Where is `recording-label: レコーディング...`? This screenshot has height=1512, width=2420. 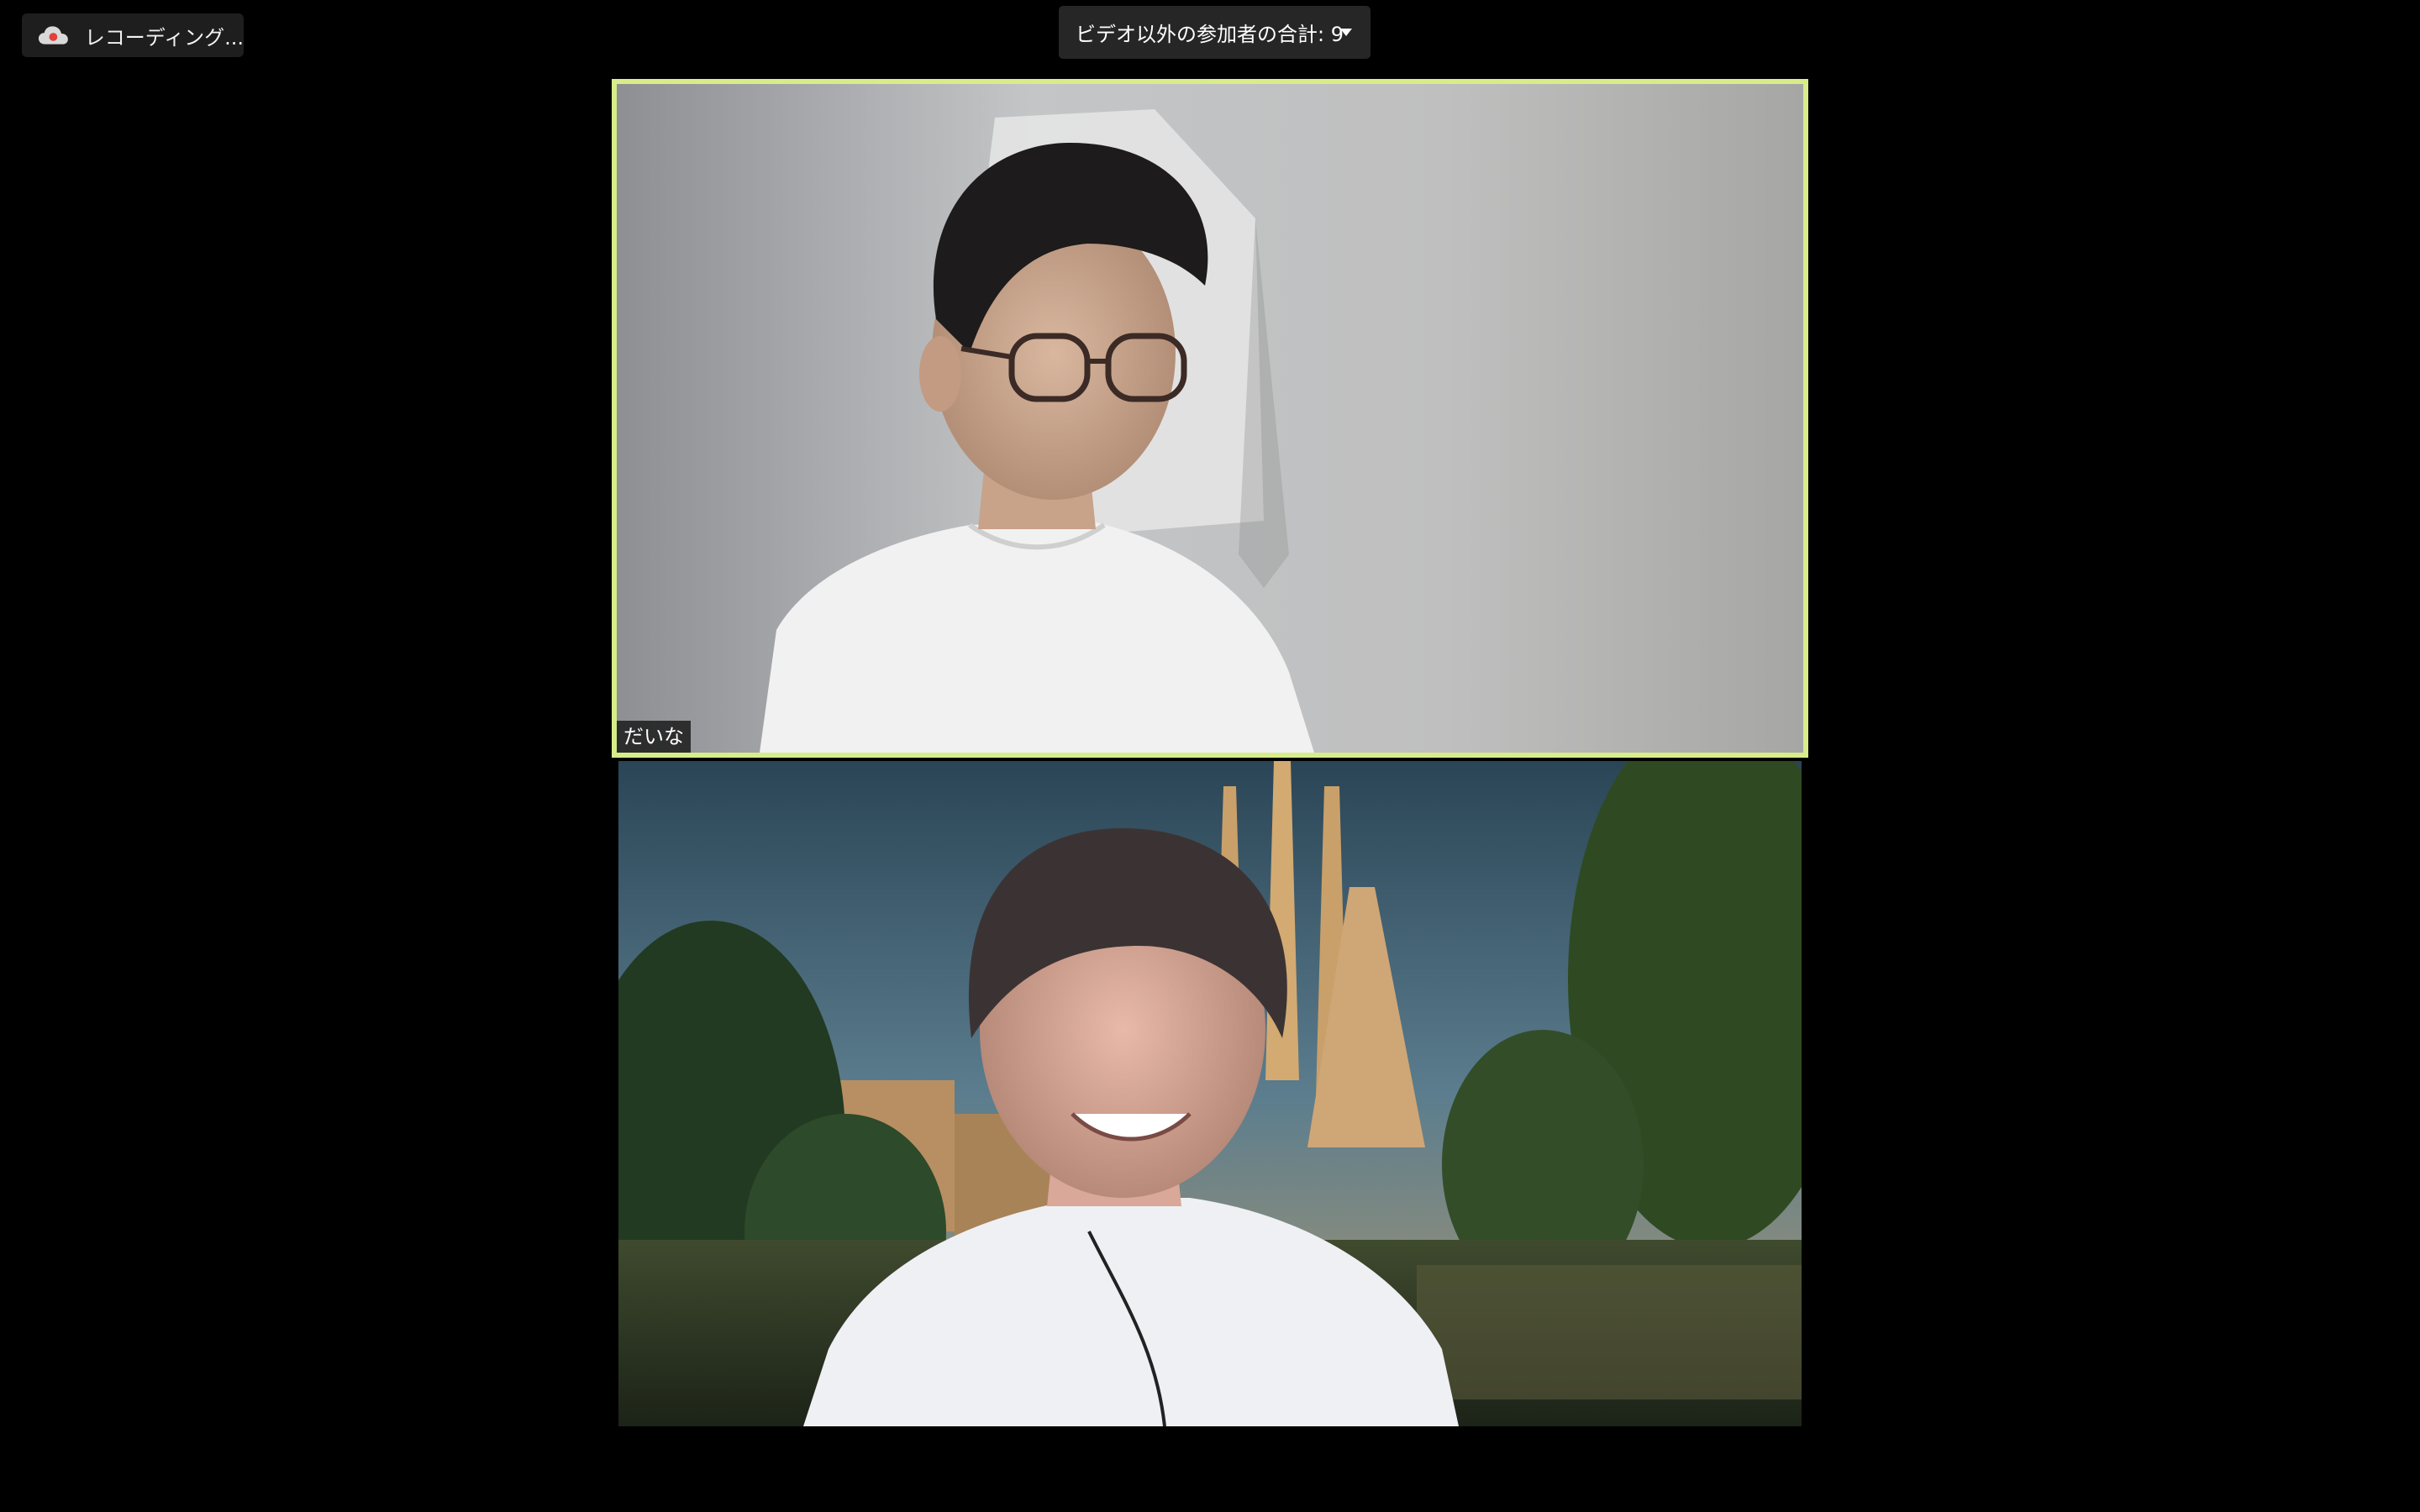
recording-label: レコーディング... is located at coordinates (164, 37).